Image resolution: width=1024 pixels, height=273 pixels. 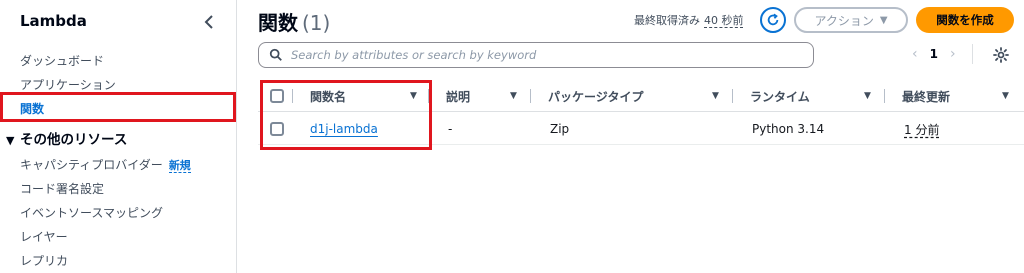 What do you see at coordinates (62, 60) in the screenshot?
I see `sidebar-item-dashboard: ダッシュボード` at bounding box center [62, 60].